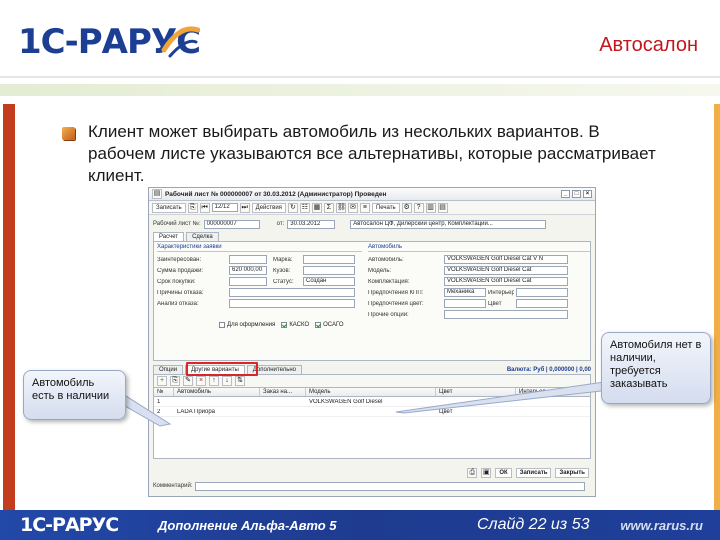  What do you see at coordinates (506, 314) in the screenshot?
I see `other-options-field` at bounding box center [506, 314].